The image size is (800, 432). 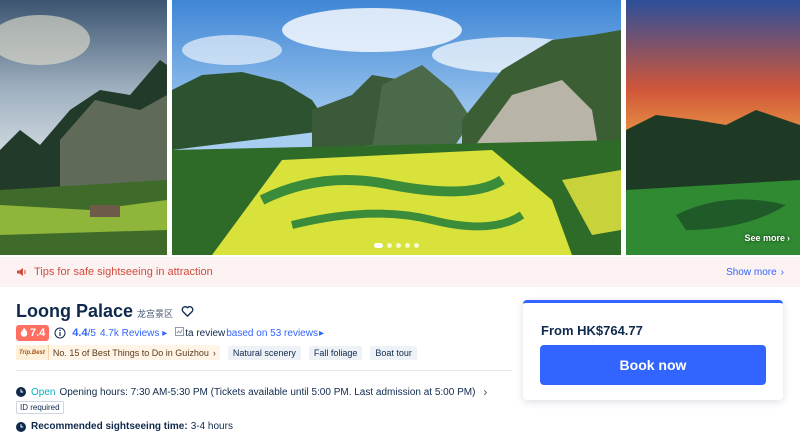 I want to click on karst-mountain-photo, so click(x=83, y=127).